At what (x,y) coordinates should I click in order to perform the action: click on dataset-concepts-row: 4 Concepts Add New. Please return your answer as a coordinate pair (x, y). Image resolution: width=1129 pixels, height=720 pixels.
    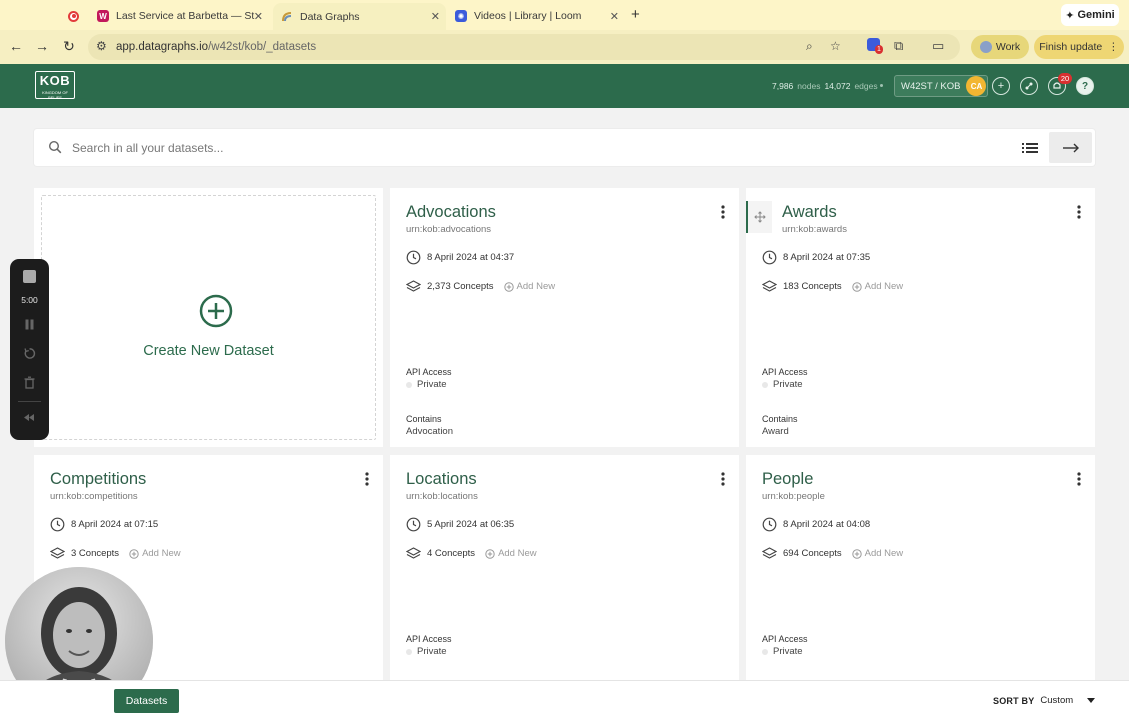
    Looking at the image, I should click on (471, 553).